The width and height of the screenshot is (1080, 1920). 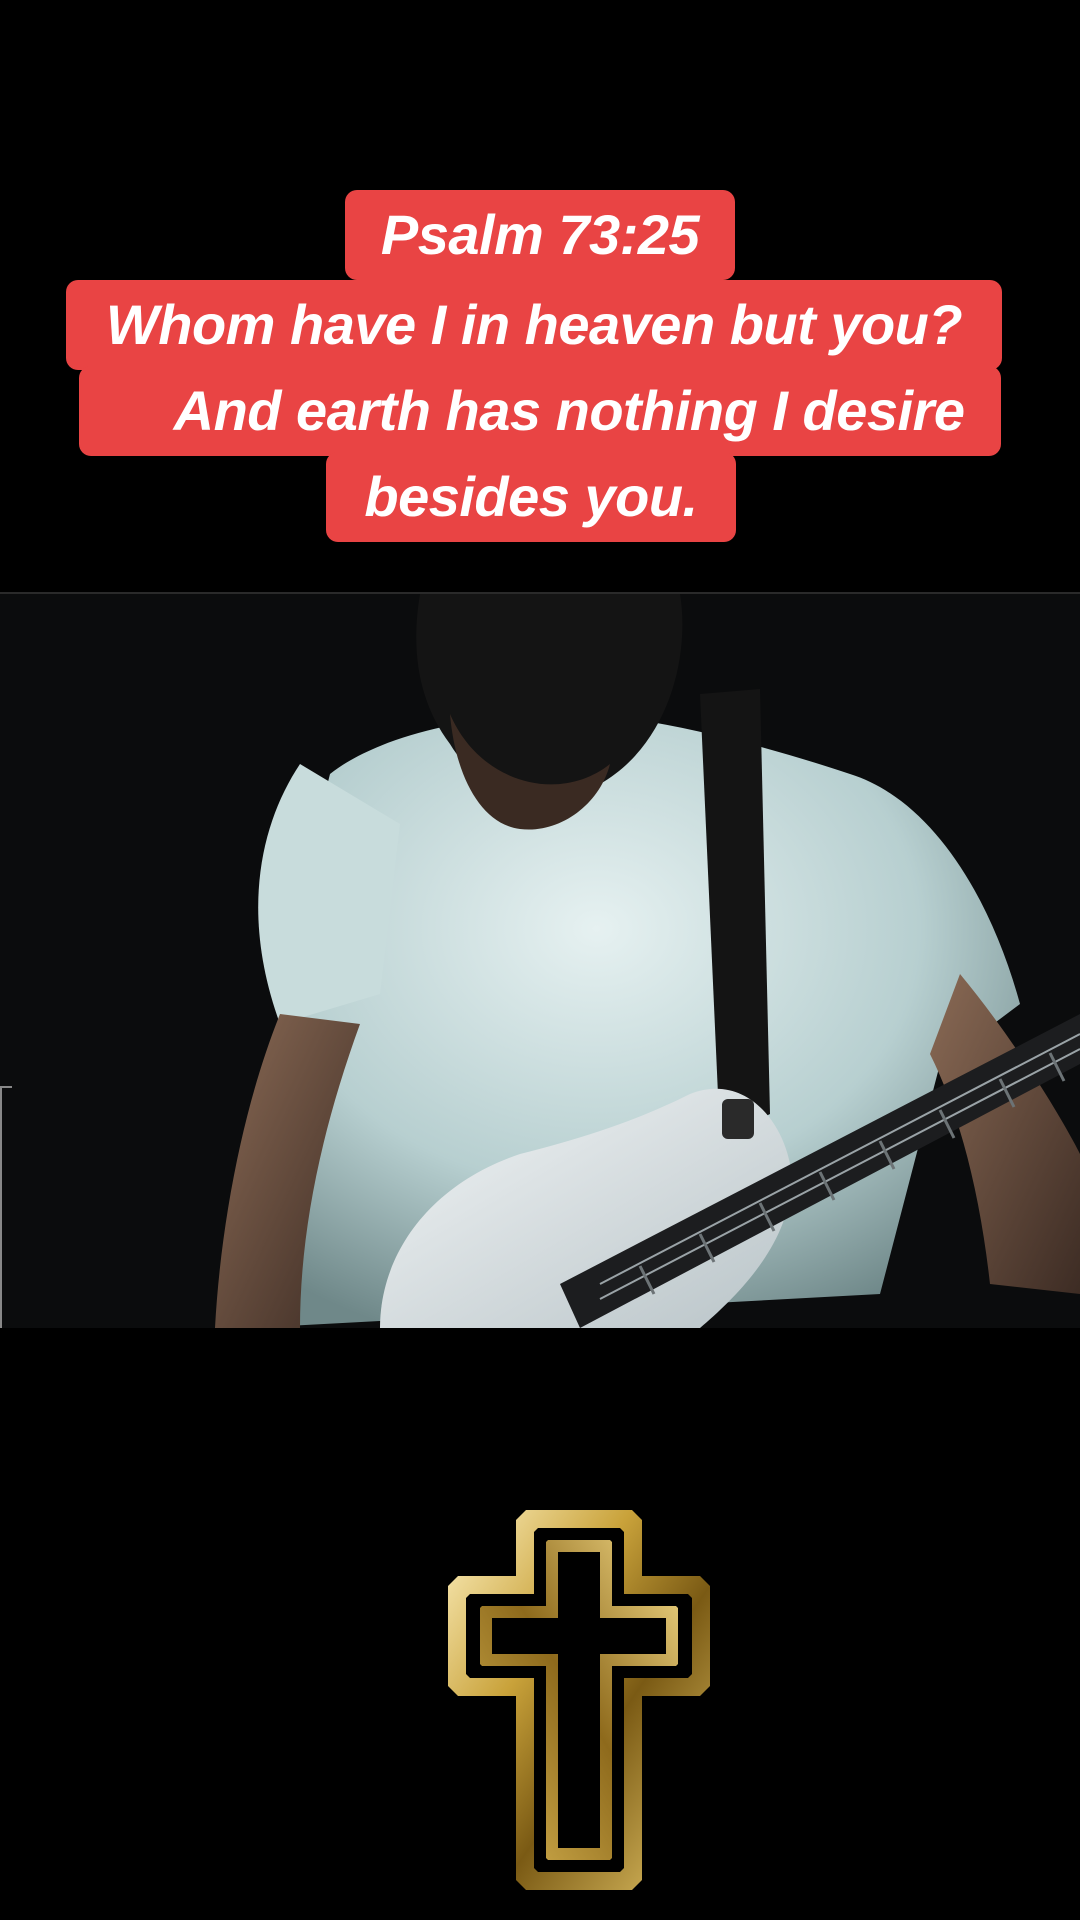 What do you see at coordinates (540, 235) in the screenshot?
I see `verse-reference: Psalm 73:25` at bounding box center [540, 235].